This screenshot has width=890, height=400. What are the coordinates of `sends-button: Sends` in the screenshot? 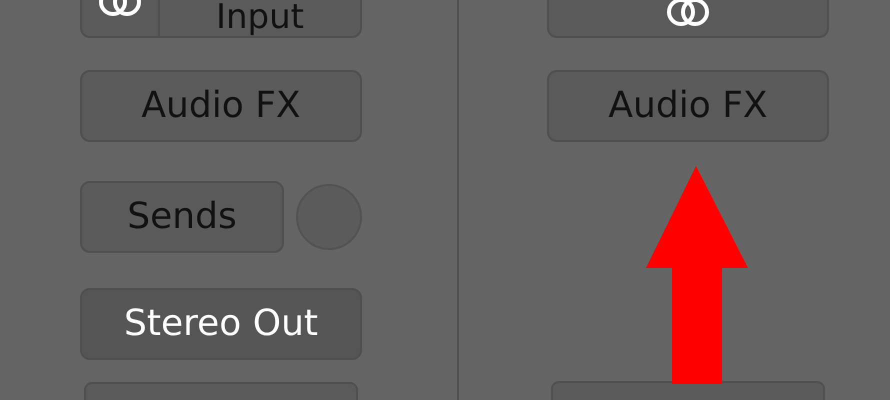 It's located at (182, 217).